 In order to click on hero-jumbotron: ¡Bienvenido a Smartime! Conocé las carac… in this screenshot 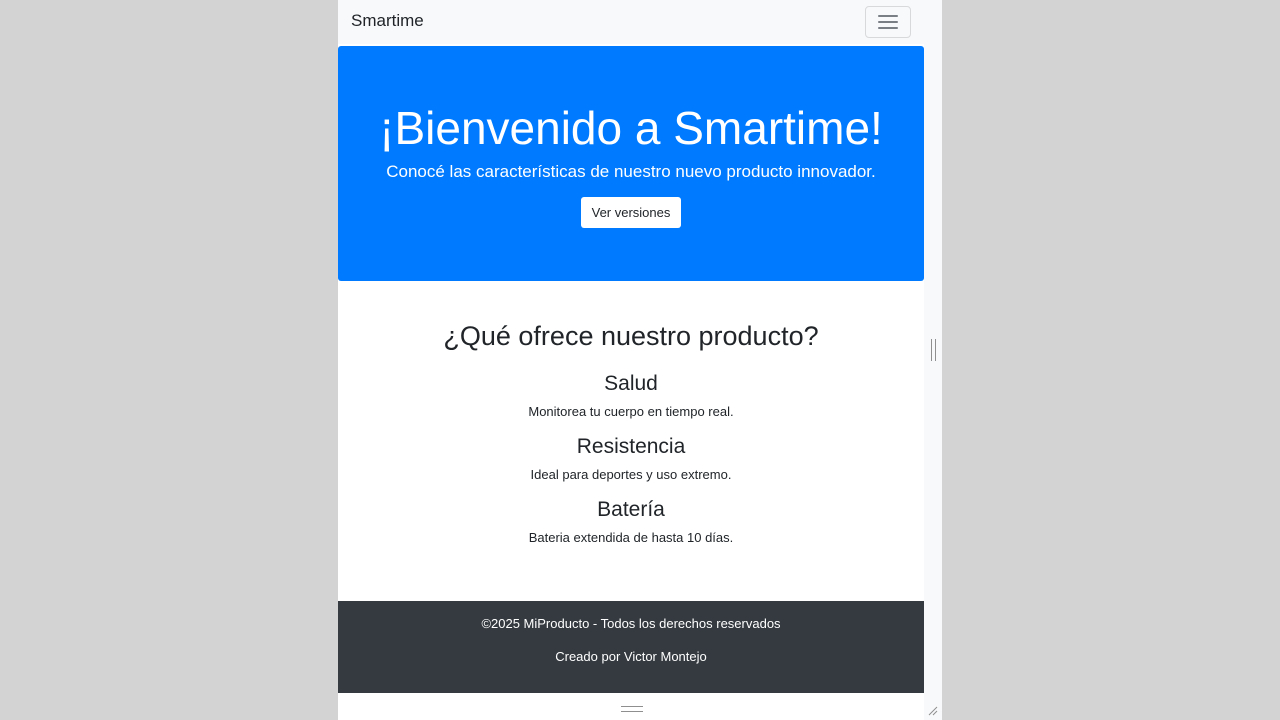, I will do `click(631, 163)`.